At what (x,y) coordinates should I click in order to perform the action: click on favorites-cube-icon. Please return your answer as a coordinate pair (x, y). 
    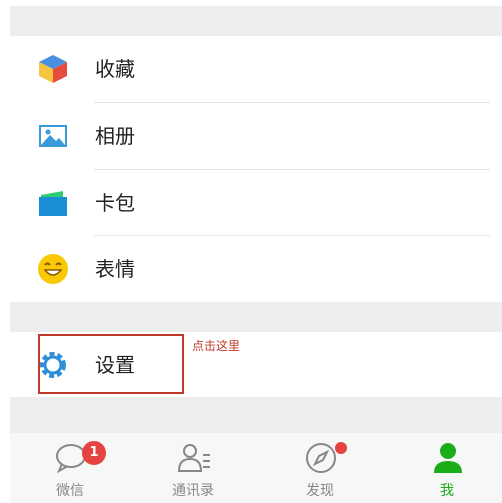
    Looking at the image, I should click on (53, 69).